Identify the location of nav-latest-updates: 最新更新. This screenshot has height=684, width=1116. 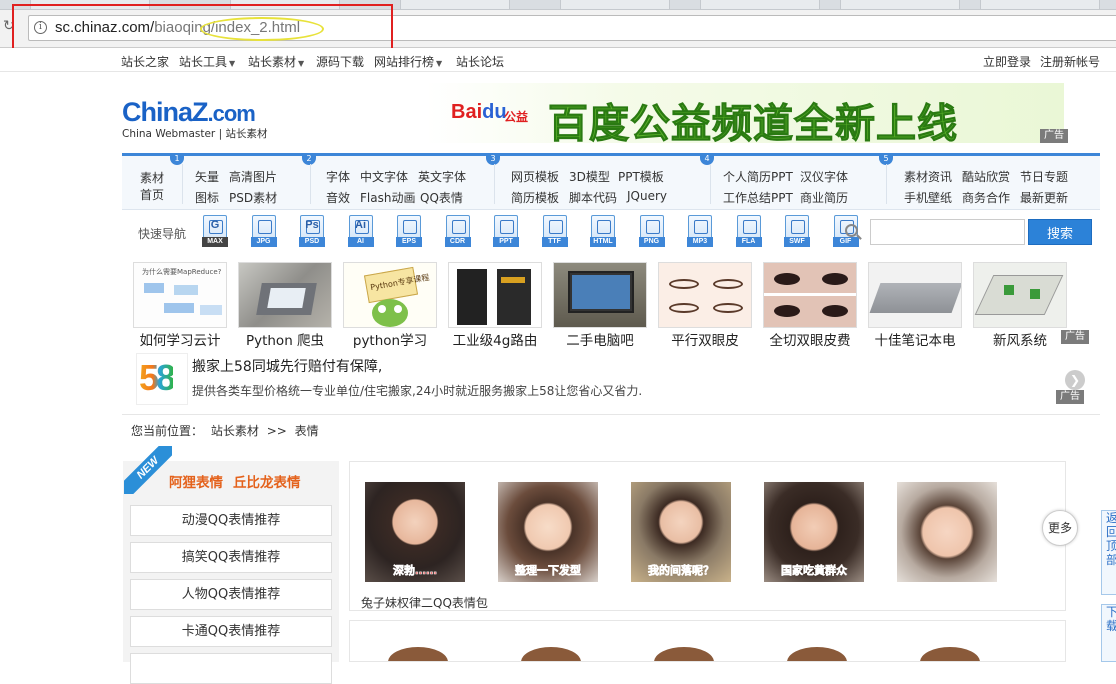
(1044, 197).